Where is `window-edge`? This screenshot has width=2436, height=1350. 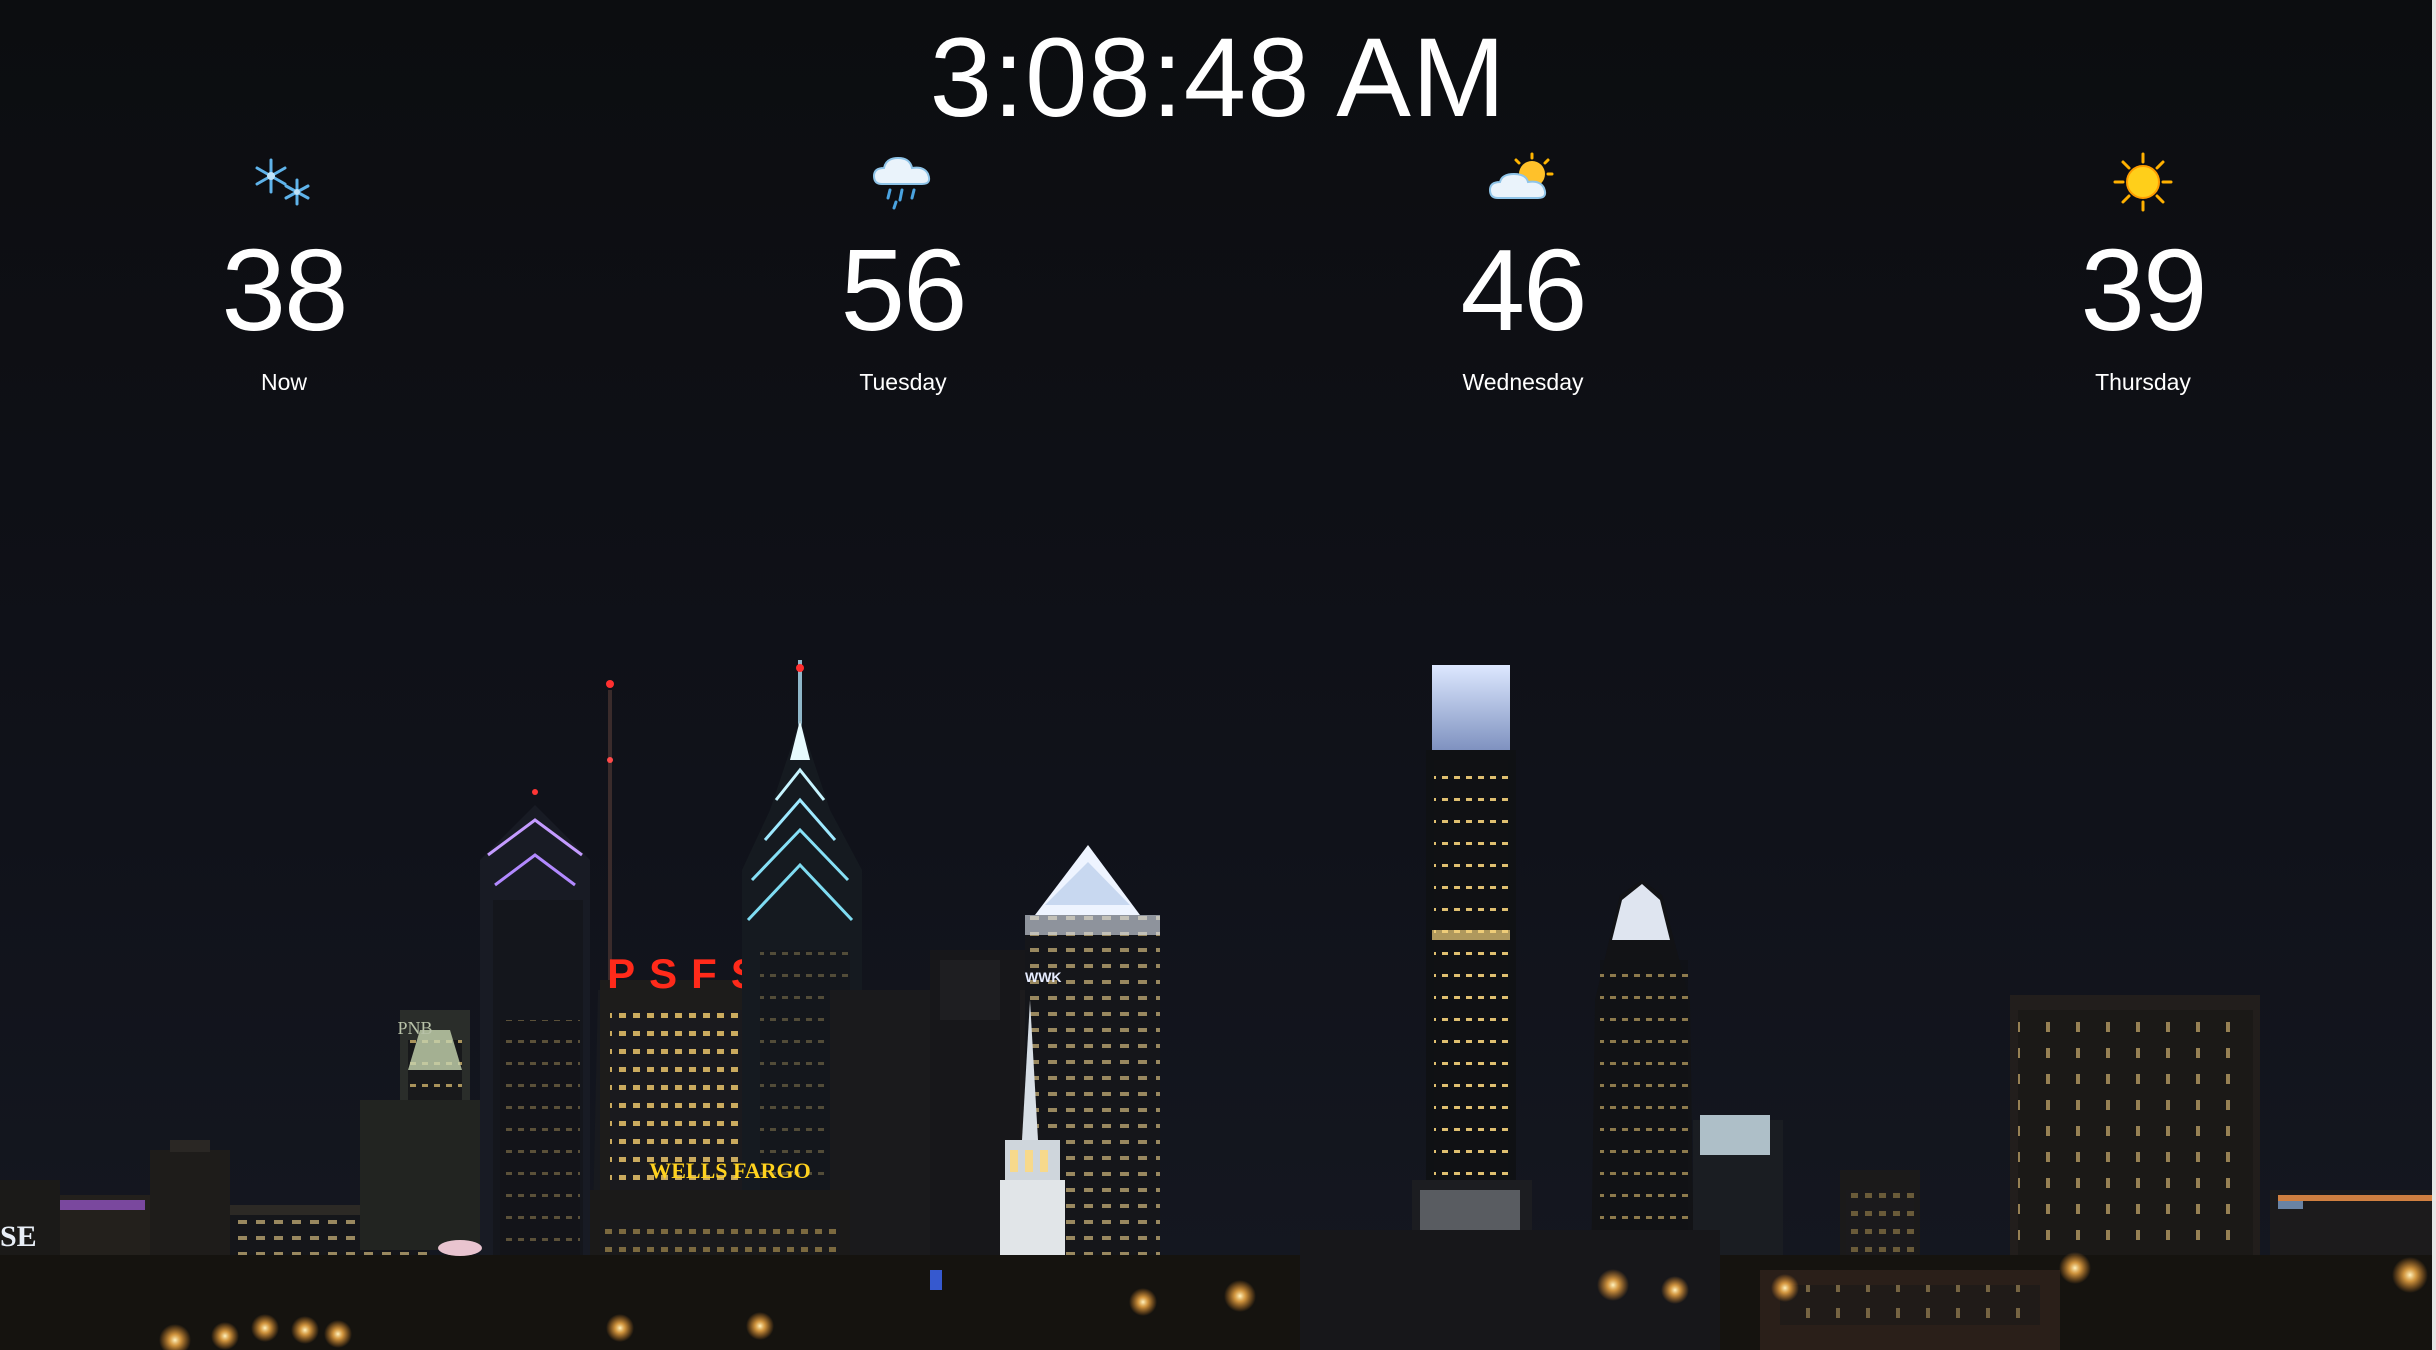 window-edge is located at coordinates (2434, 675).